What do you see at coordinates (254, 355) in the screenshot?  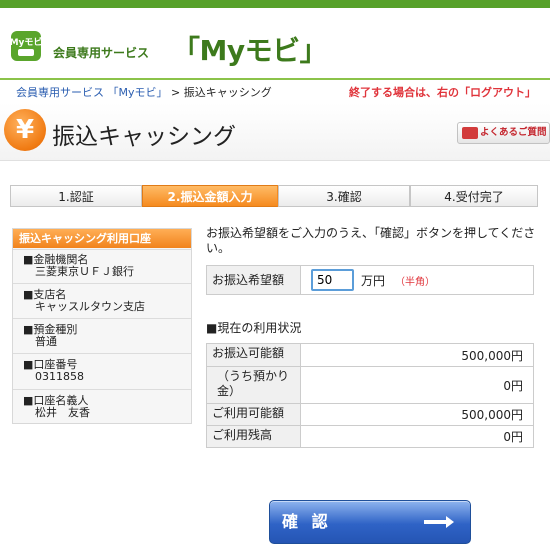 I see `status-label: お振込可能額` at bounding box center [254, 355].